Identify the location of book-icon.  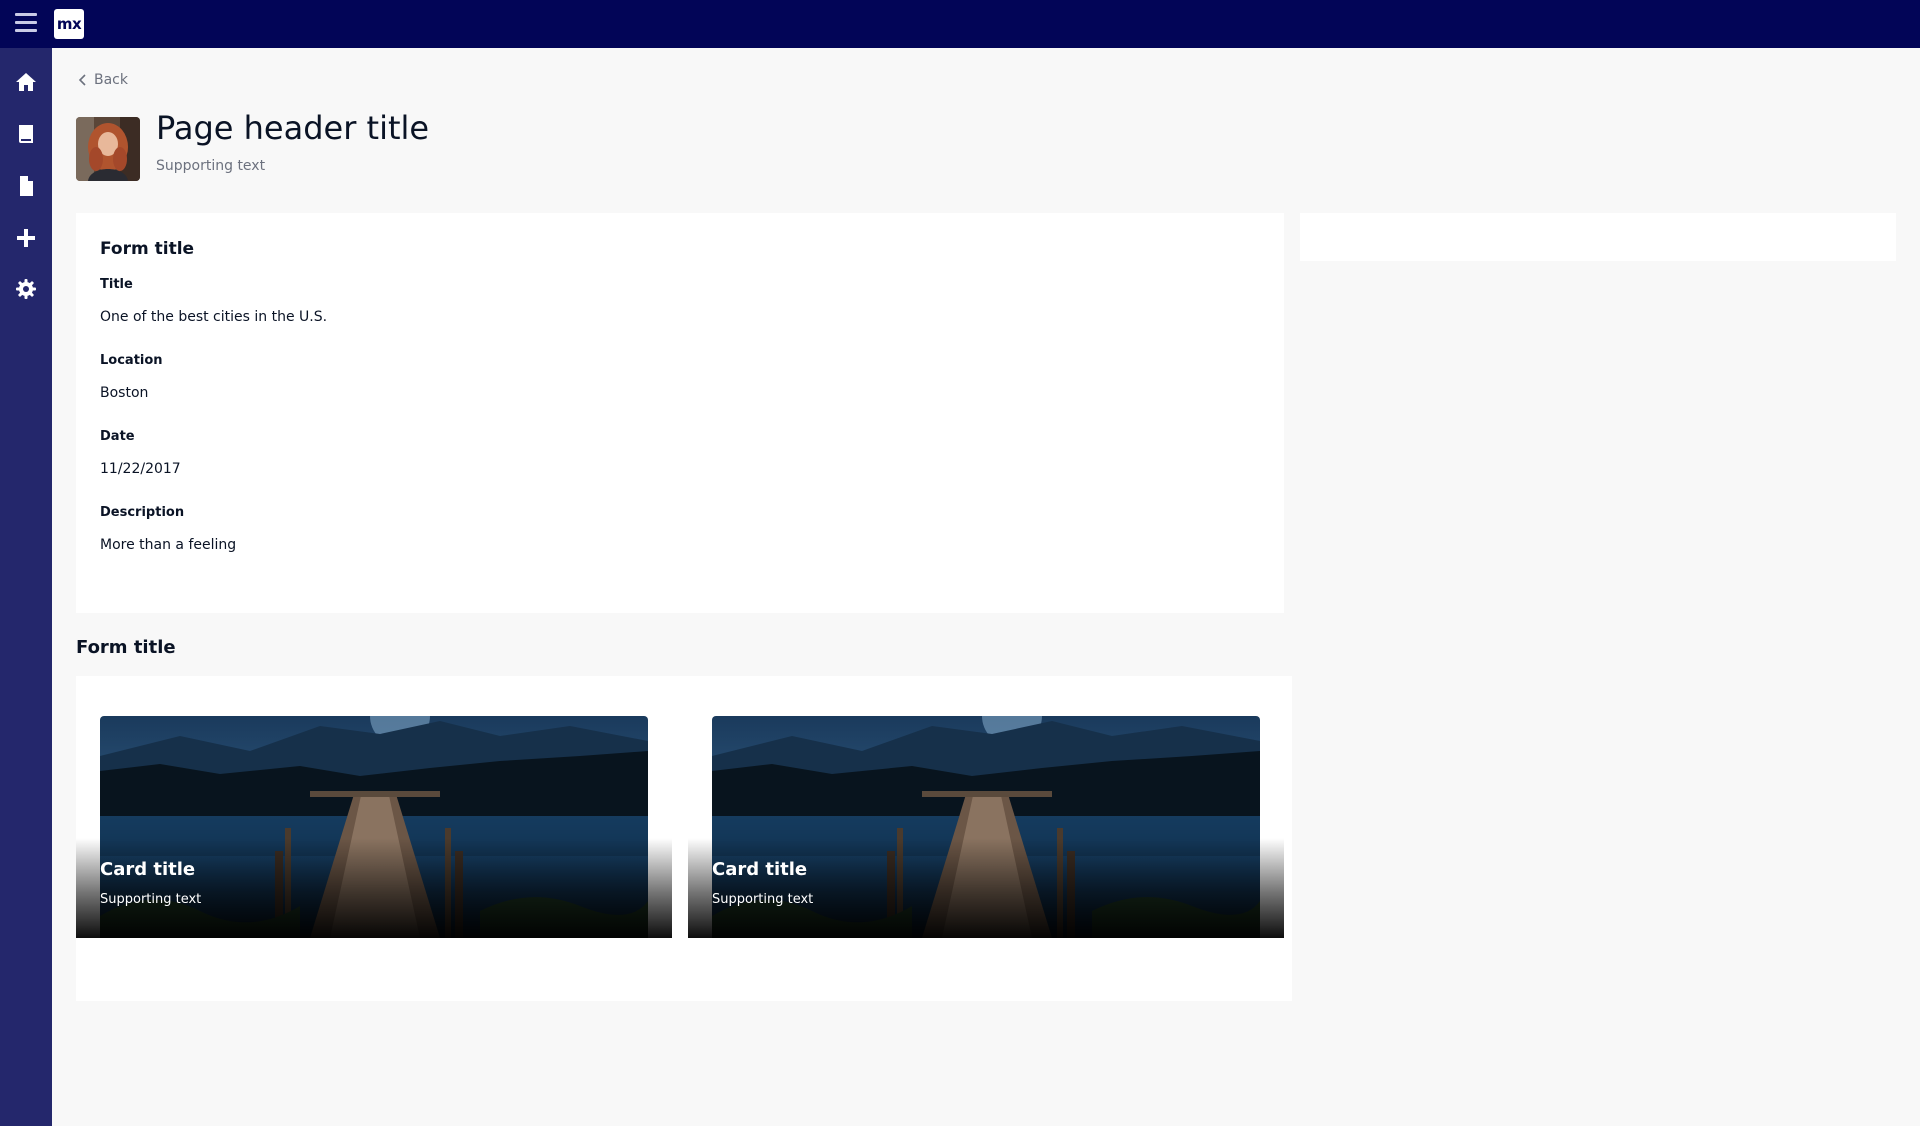
(26, 134).